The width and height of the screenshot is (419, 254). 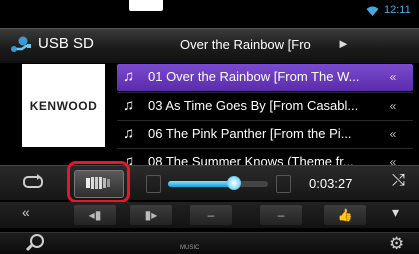 I want to click on source-name: USB SD, so click(x=66, y=43).